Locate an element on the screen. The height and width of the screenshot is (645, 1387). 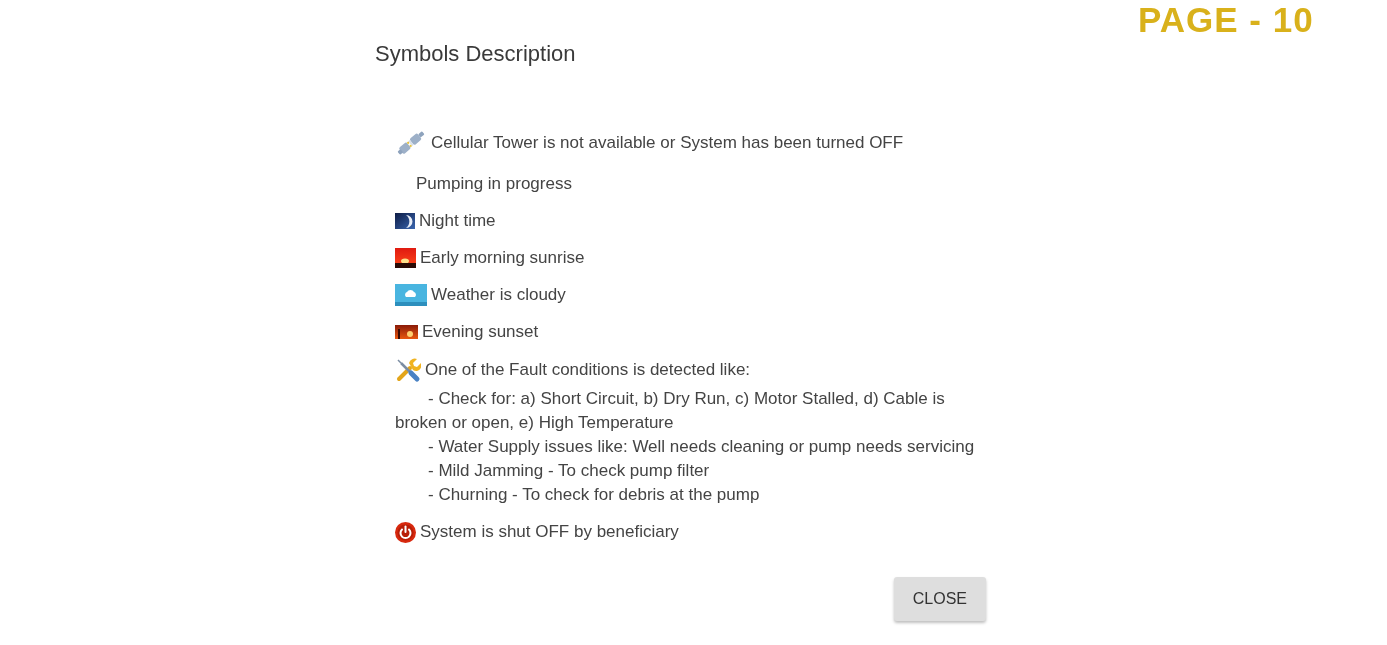
fault-condition: - Mild Jamming - To check pump filter is located at coordinates (569, 471).